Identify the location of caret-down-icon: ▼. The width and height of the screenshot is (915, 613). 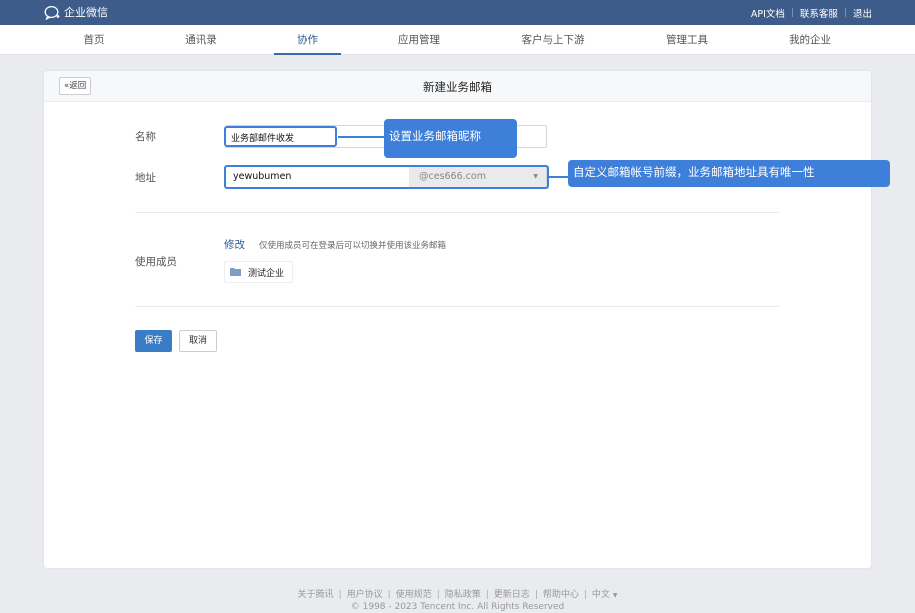
(615, 595).